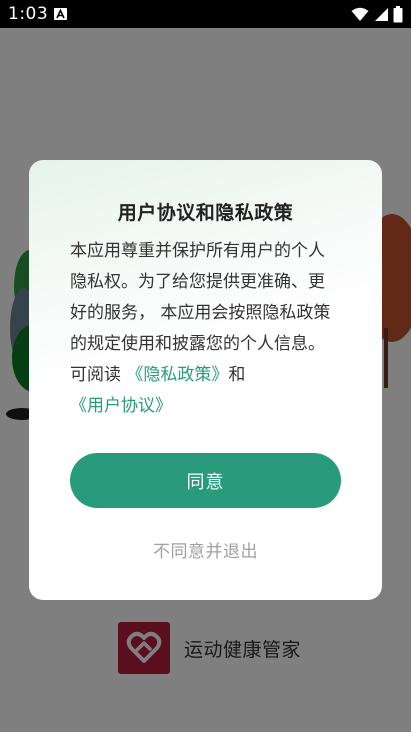 The image size is (411, 732). Describe the element at coordinates (121, 406) in the screenshot. I see `user-agreement-link: 《用户协议》` at that location.